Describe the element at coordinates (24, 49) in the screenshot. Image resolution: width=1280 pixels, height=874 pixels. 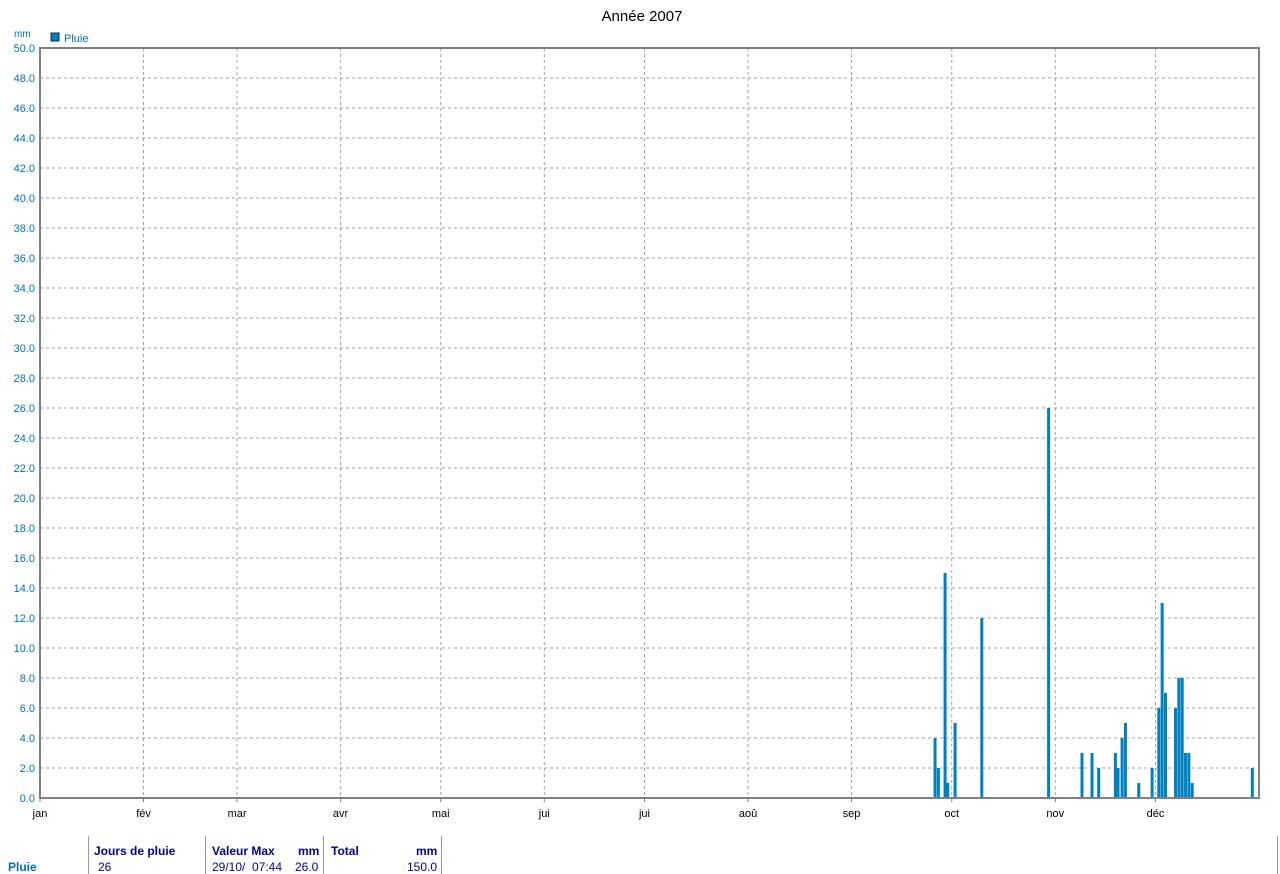
I see `y-tick-label: 50.0` at that location.